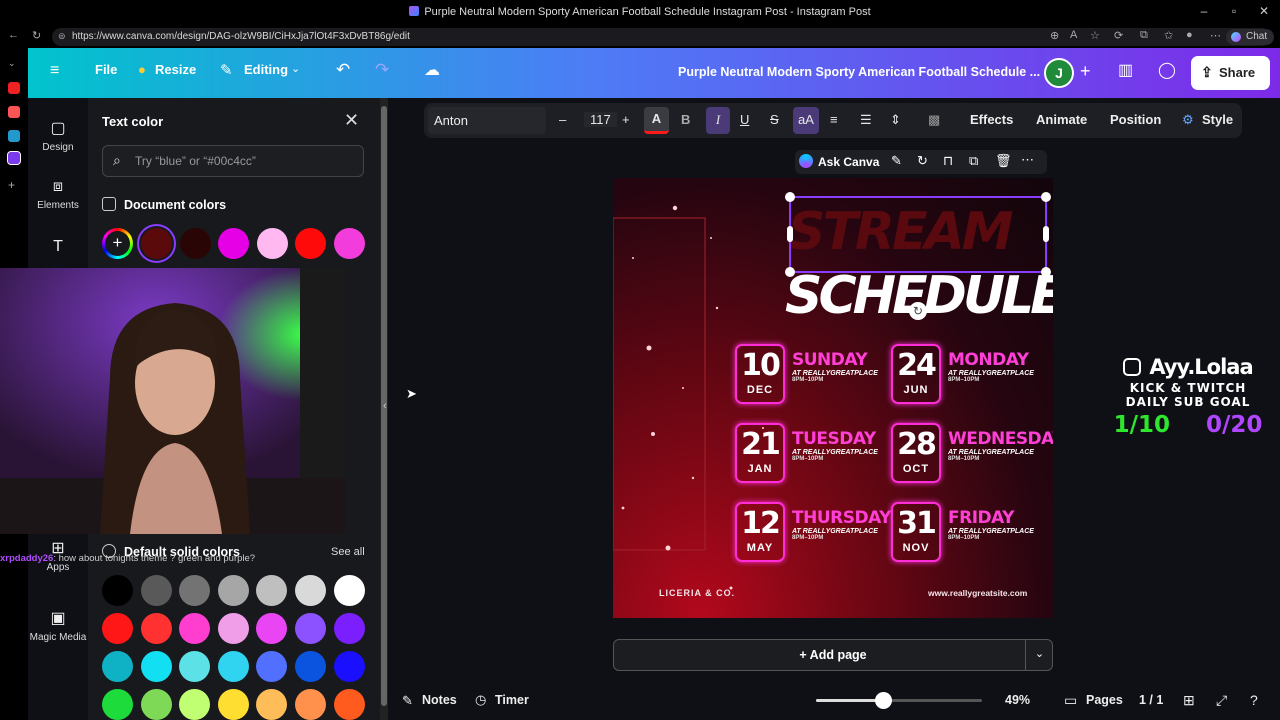 This screenshot has width=1280, height=720. Describe the element at coordinates (806, 120) in the screenshot. I see `letter-case-icon: aA` at that location.